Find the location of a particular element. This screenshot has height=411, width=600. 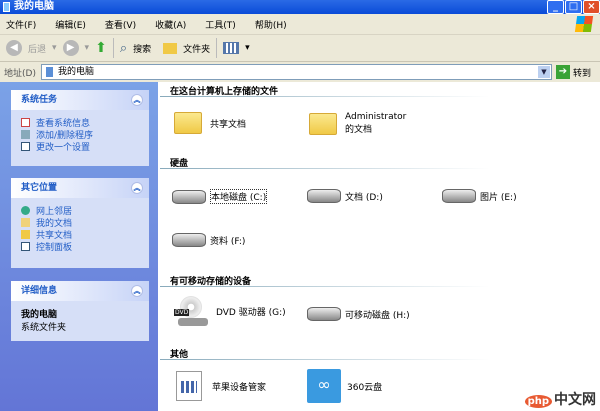

menu-tools: 工具(T) is located at coordinates (220, 24).